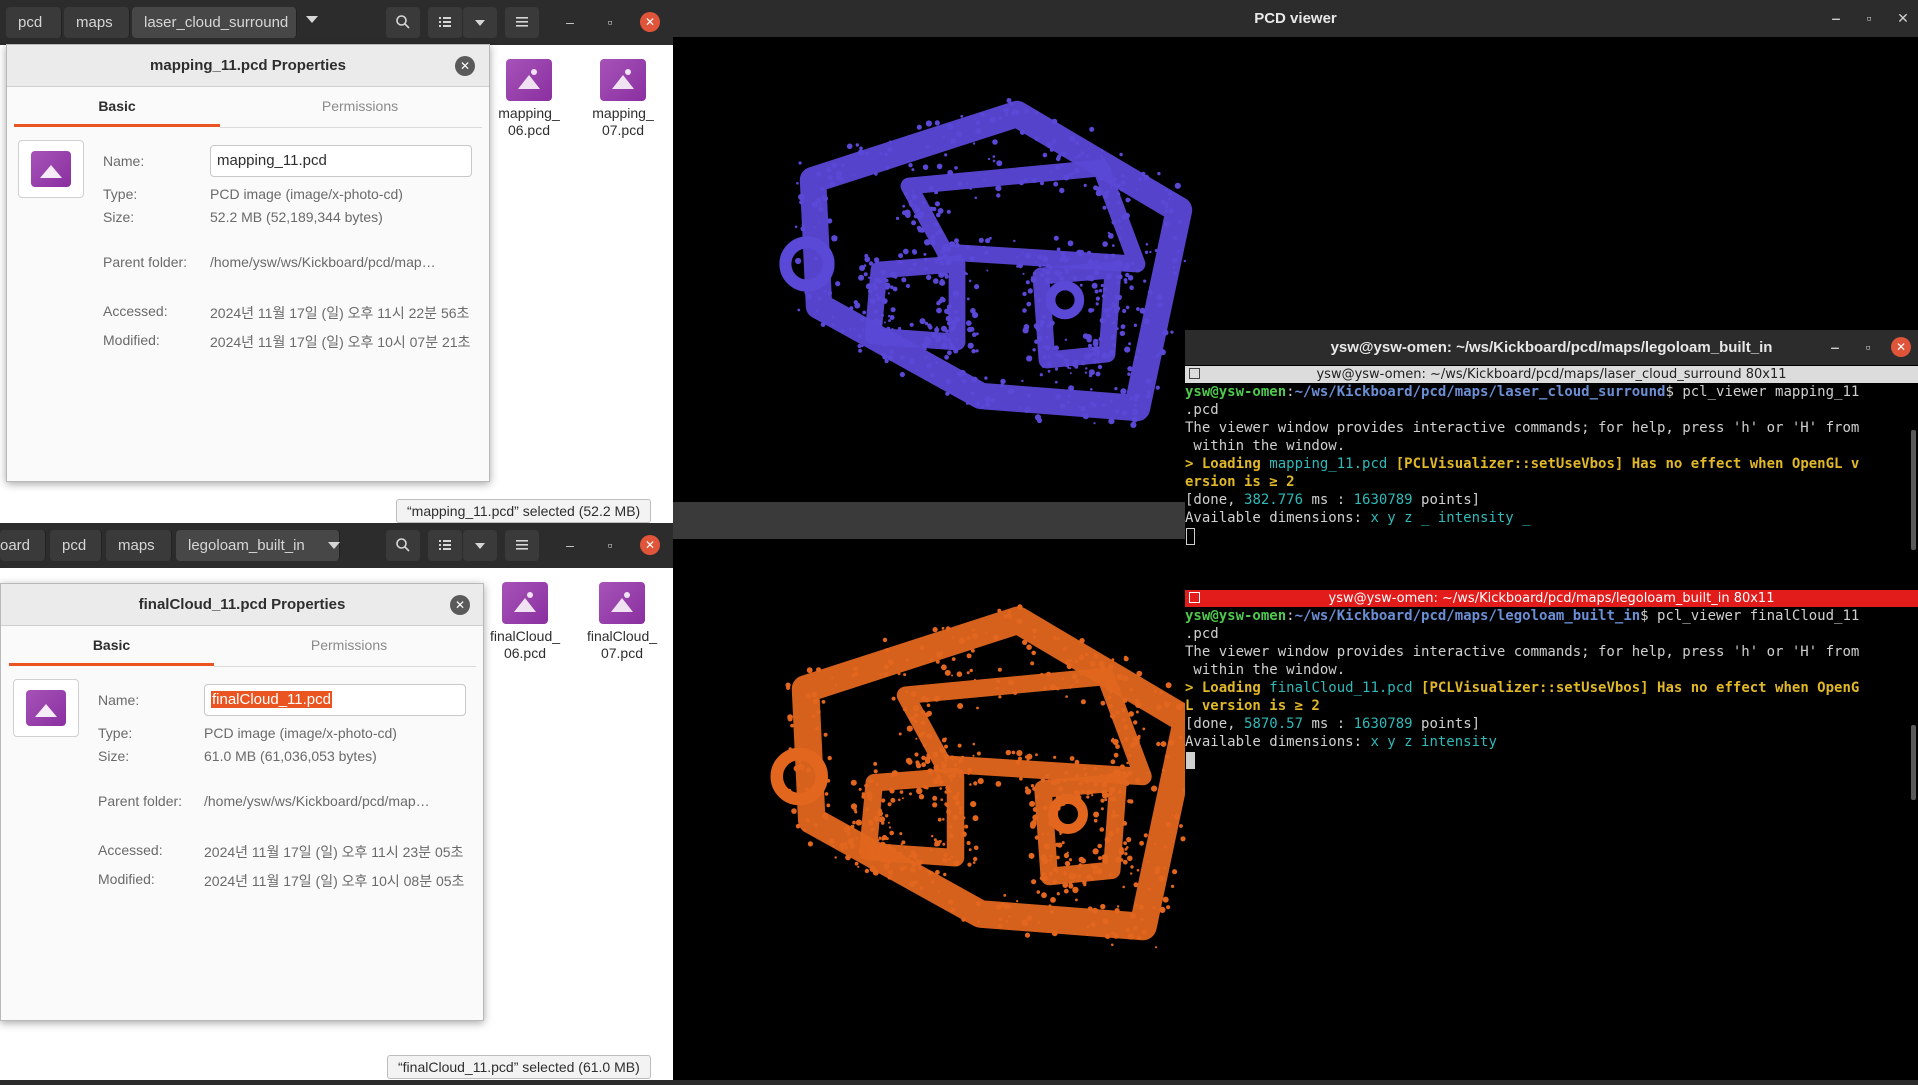 The width and height of the screenshot is (1918, 1085). Describe the element at coordinates (290, 756) in the screenshot. I see `size-value: 61.0 MB (61,036,053 bytes)` at that location.